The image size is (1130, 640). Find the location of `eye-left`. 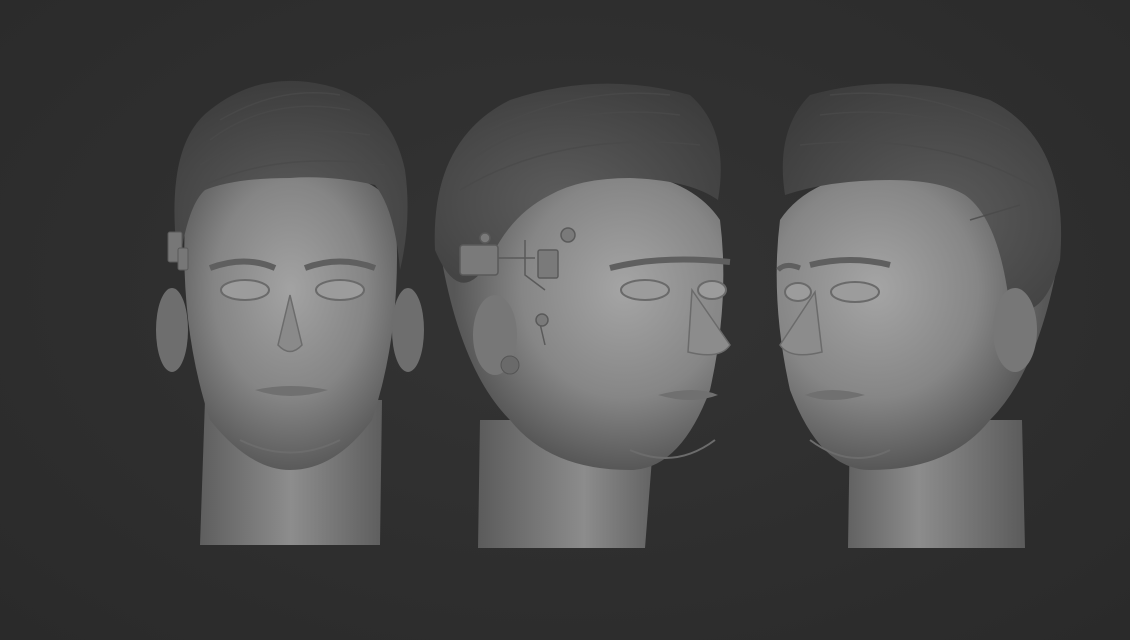

eye-left is located at coordinates (245, 290).